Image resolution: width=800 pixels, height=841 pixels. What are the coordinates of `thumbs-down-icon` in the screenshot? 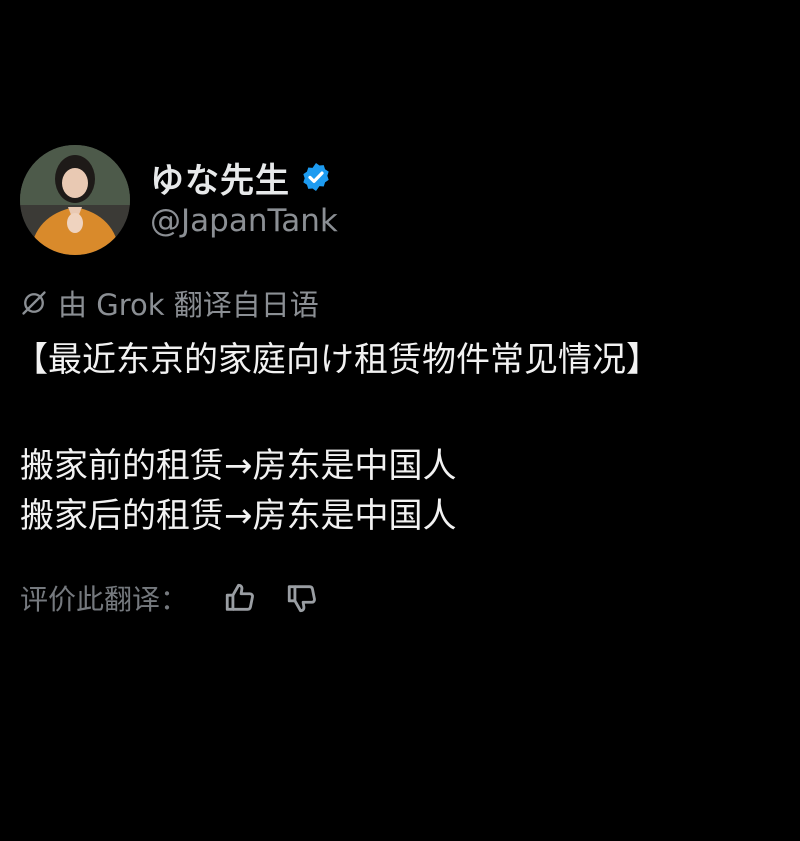 It's located at (301, 599).